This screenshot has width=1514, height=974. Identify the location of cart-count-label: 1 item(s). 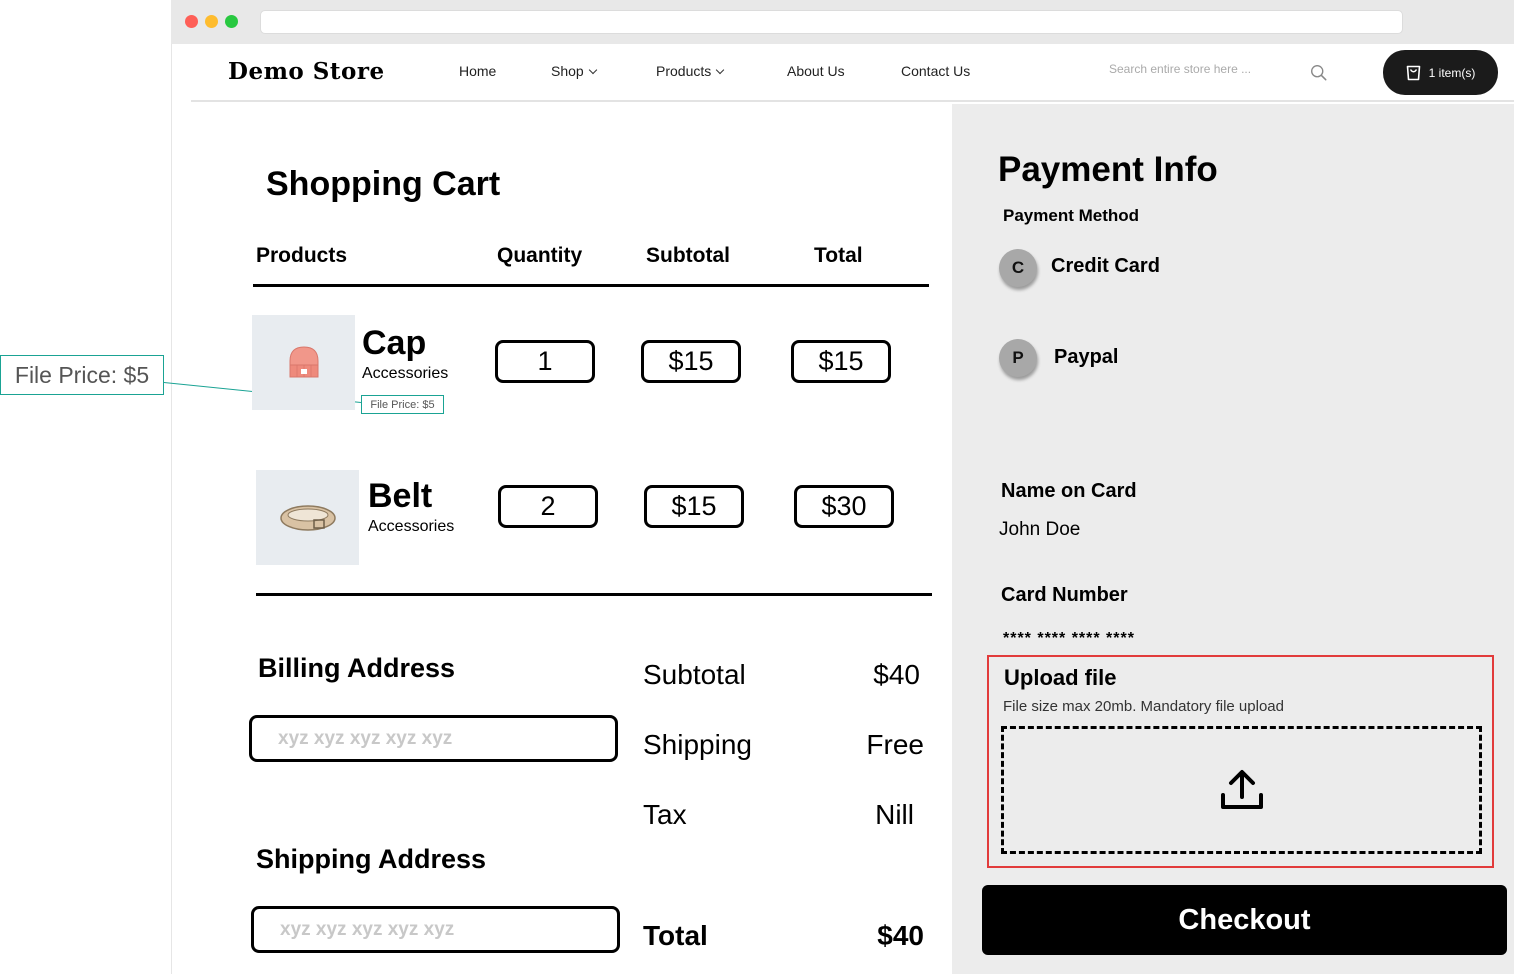
(1452, 72).